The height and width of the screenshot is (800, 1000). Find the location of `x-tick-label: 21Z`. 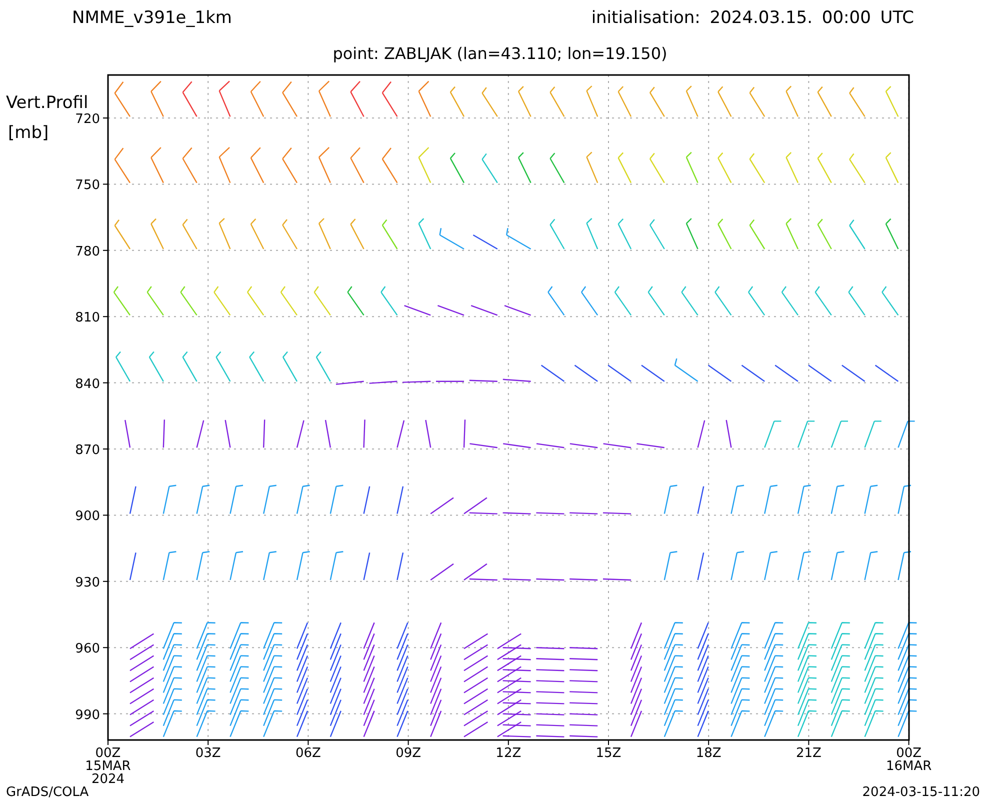

x-tick-label: 21Z is located at coordinates (809, 753).